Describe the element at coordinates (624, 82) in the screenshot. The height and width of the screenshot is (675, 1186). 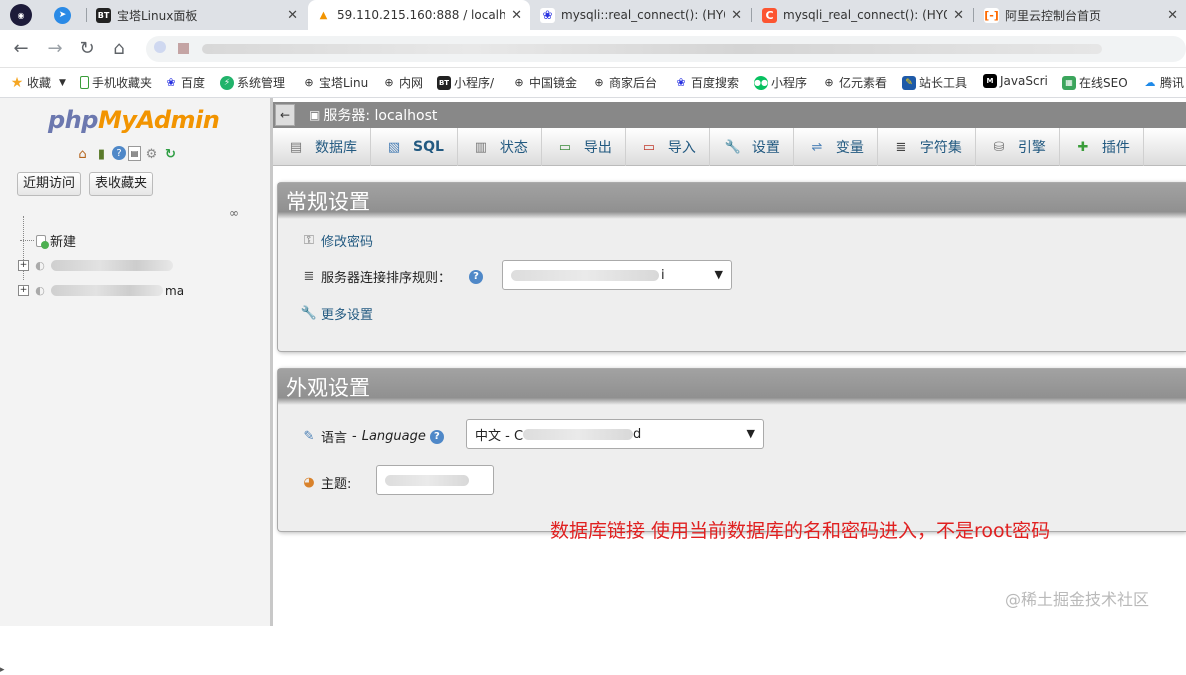
I see `bookmark-item: ⊕ 商家后台` at that location.